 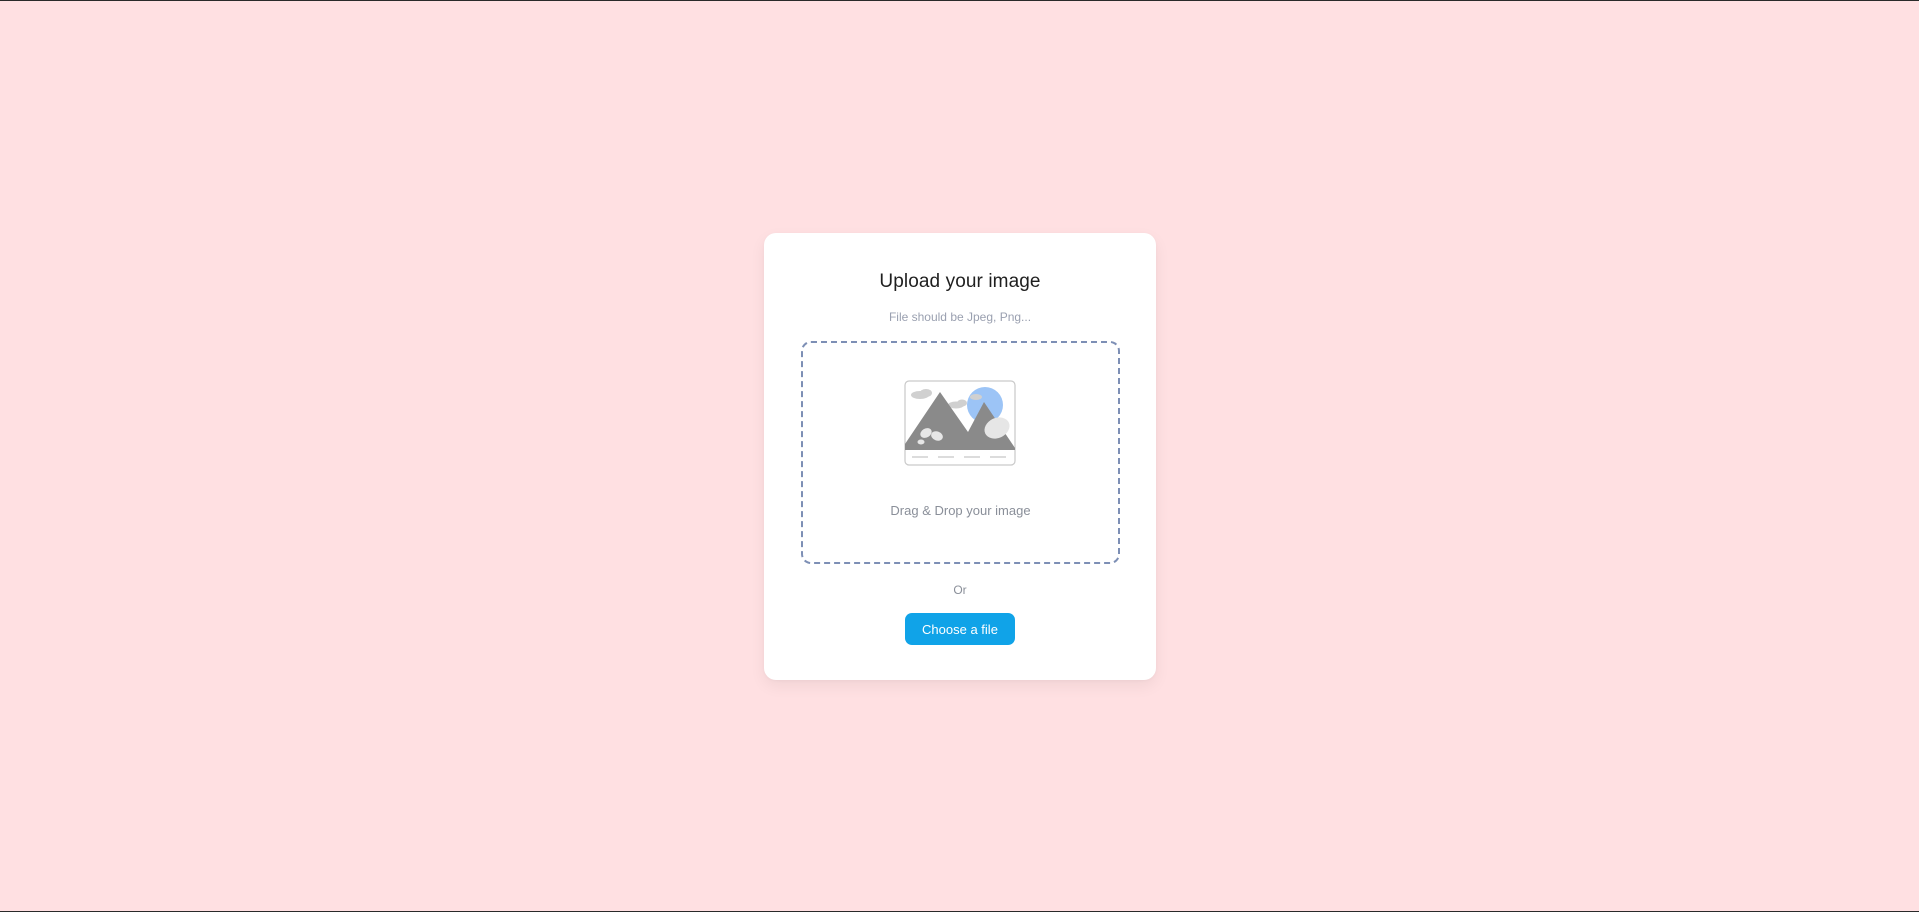 What do you see at coordinates (960, 629) in the screenshot?
I see `choose-file-button: Choose a file` at bounding box center [960, 629].